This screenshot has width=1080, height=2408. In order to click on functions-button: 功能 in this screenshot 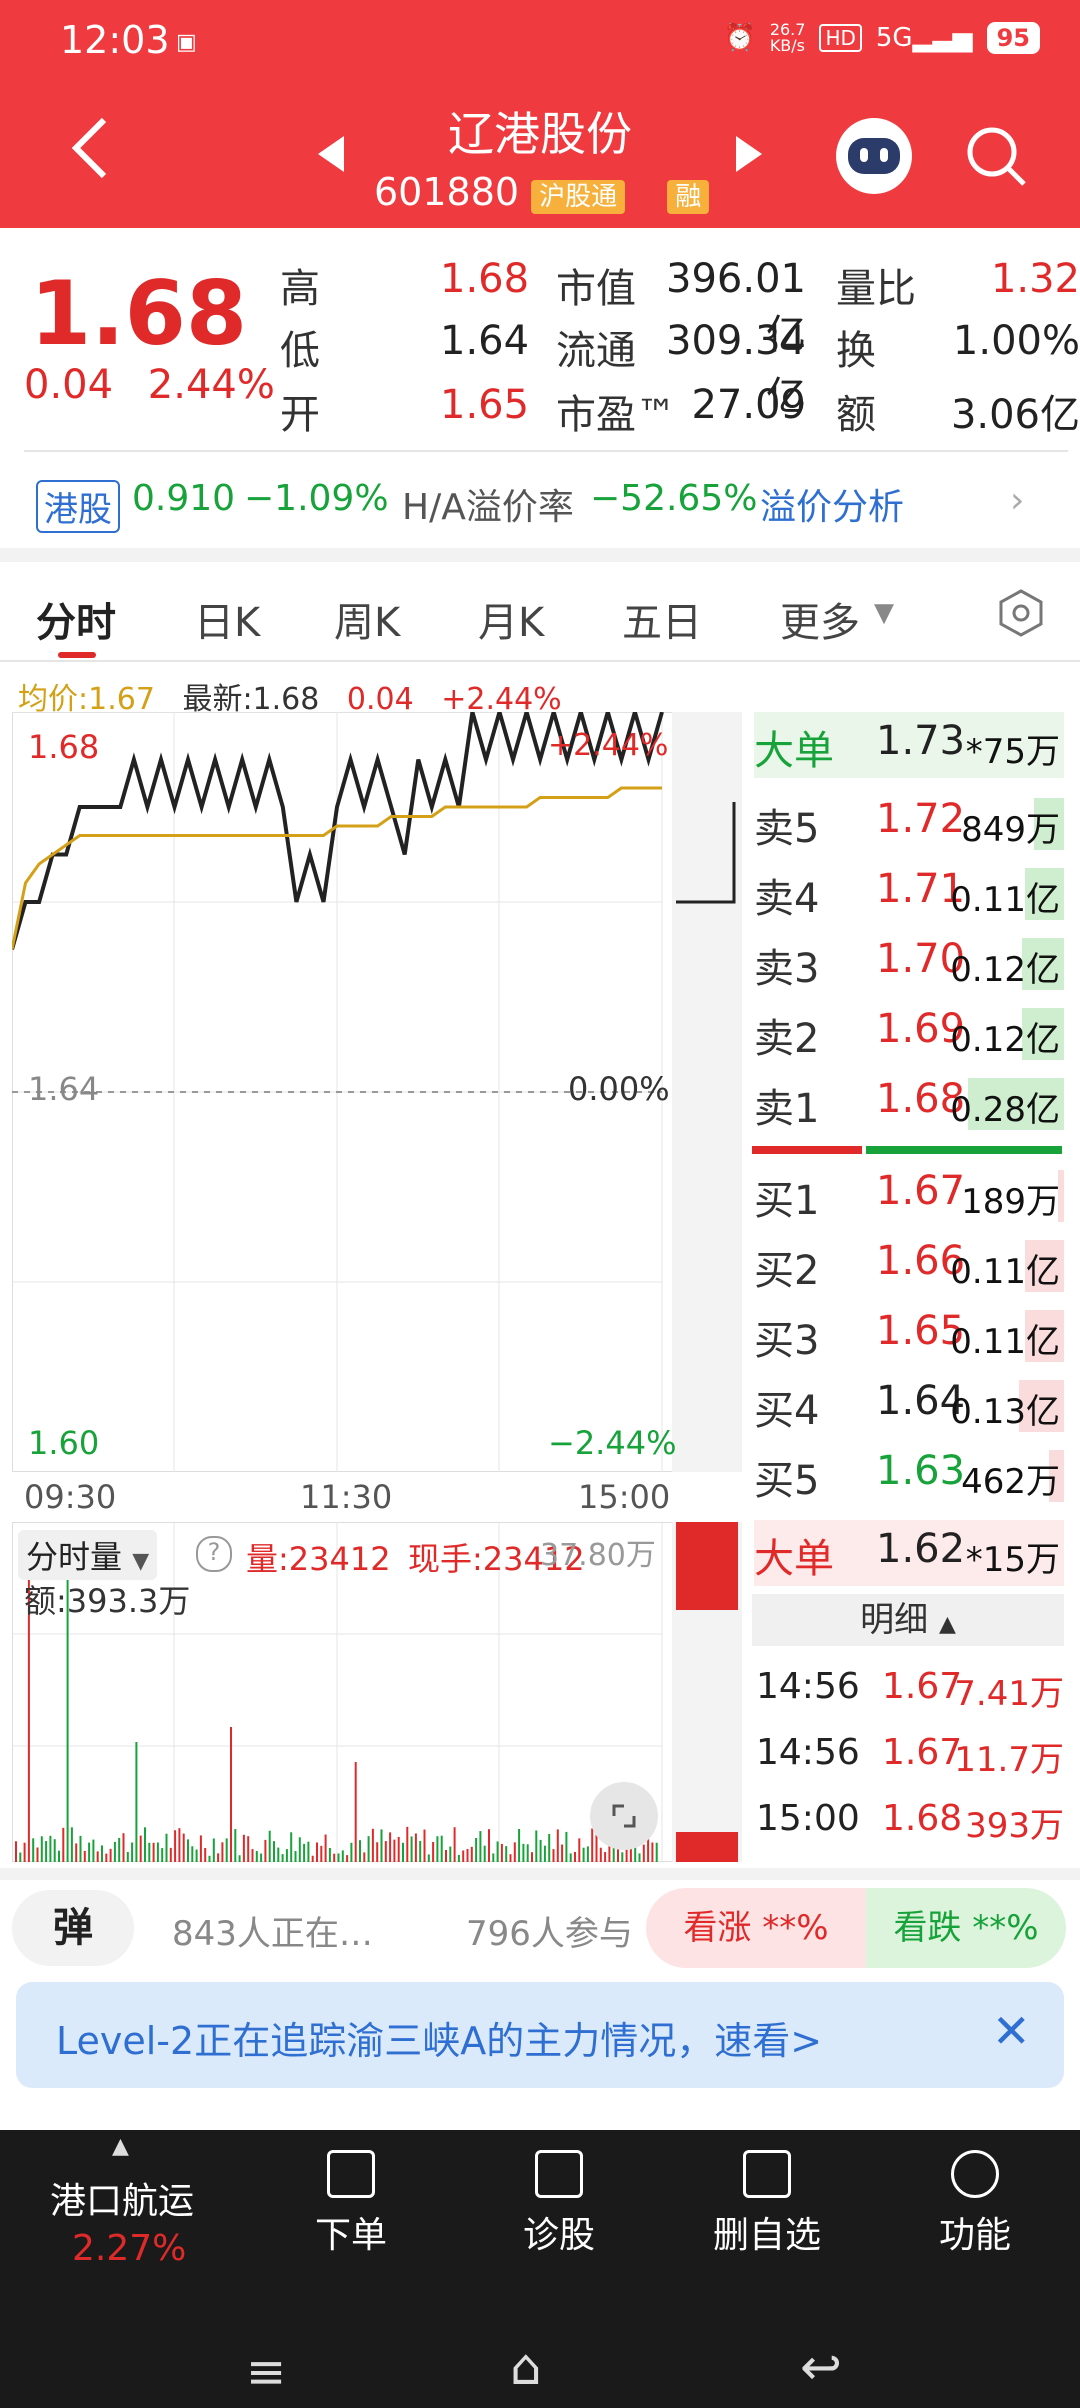, I will do `click(975, 2204)`.